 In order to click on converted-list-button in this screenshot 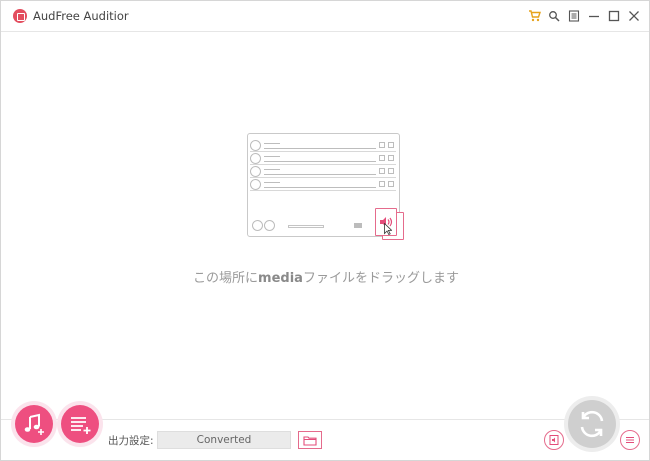, I will do `click(630, 440)`.